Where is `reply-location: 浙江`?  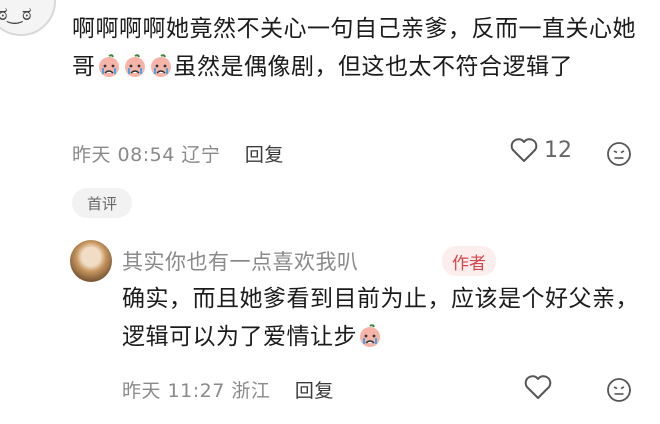 reply-location: 浙江 is located at coordinates (251, 391).